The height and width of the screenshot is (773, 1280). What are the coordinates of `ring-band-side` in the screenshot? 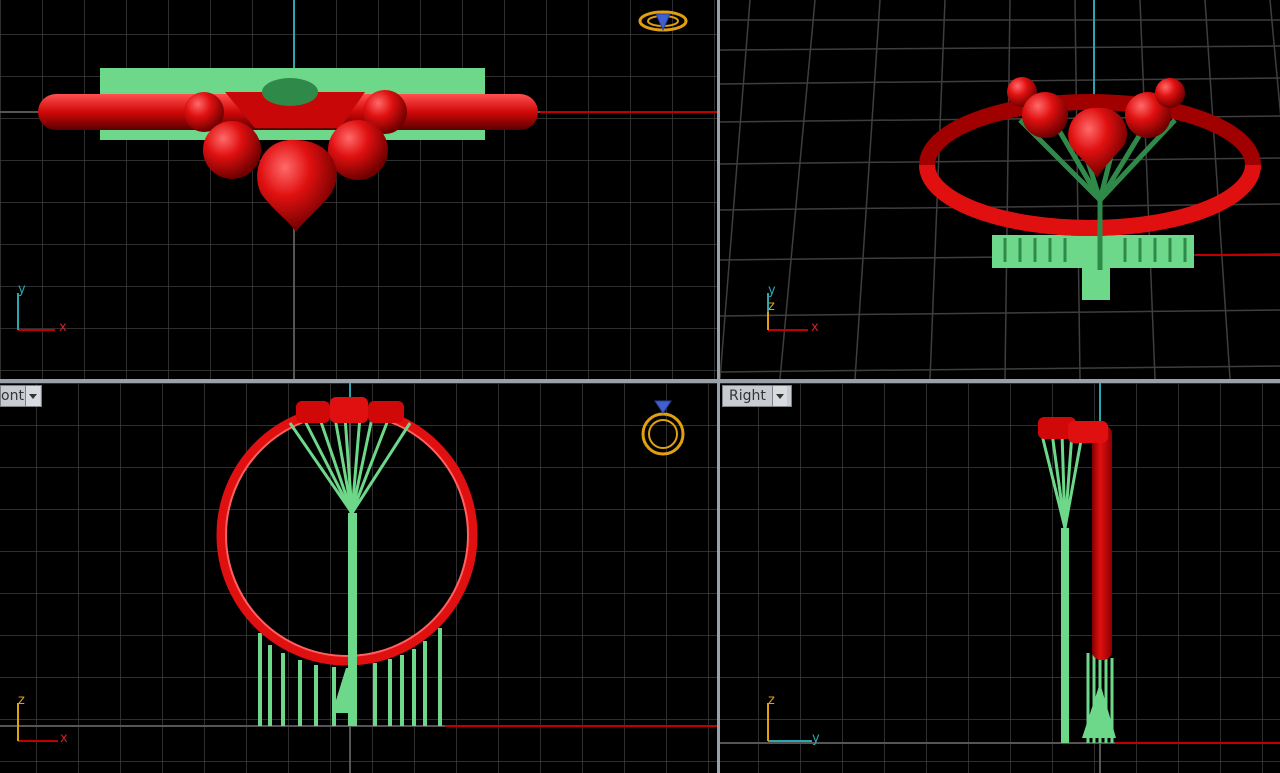 It's located at (1102, 542).